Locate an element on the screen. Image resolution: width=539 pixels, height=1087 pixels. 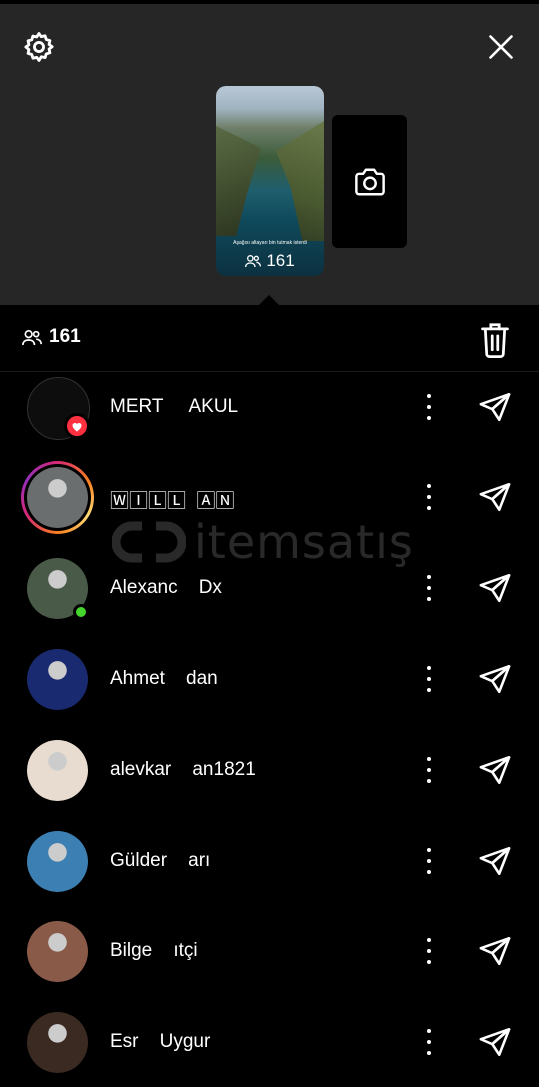
trash-icon is located at coordinates (495, 340).